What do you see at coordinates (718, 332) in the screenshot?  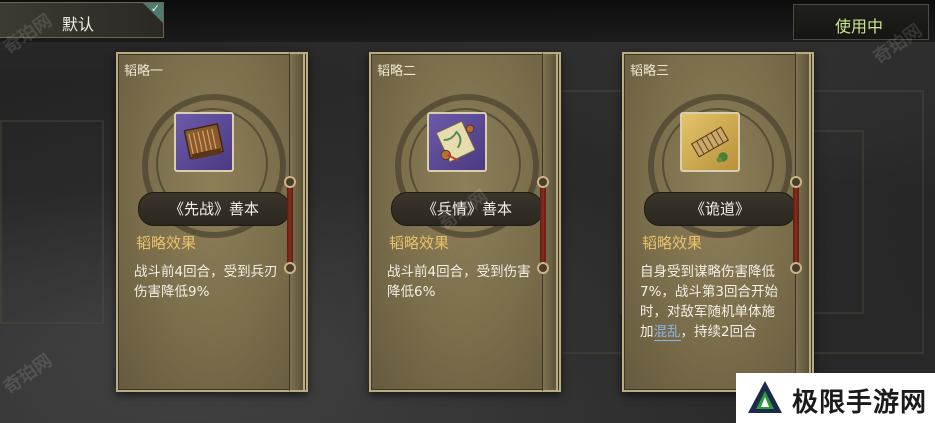 I see `effect-text-post: ，持续2回合` at bounding box center [718, 332].